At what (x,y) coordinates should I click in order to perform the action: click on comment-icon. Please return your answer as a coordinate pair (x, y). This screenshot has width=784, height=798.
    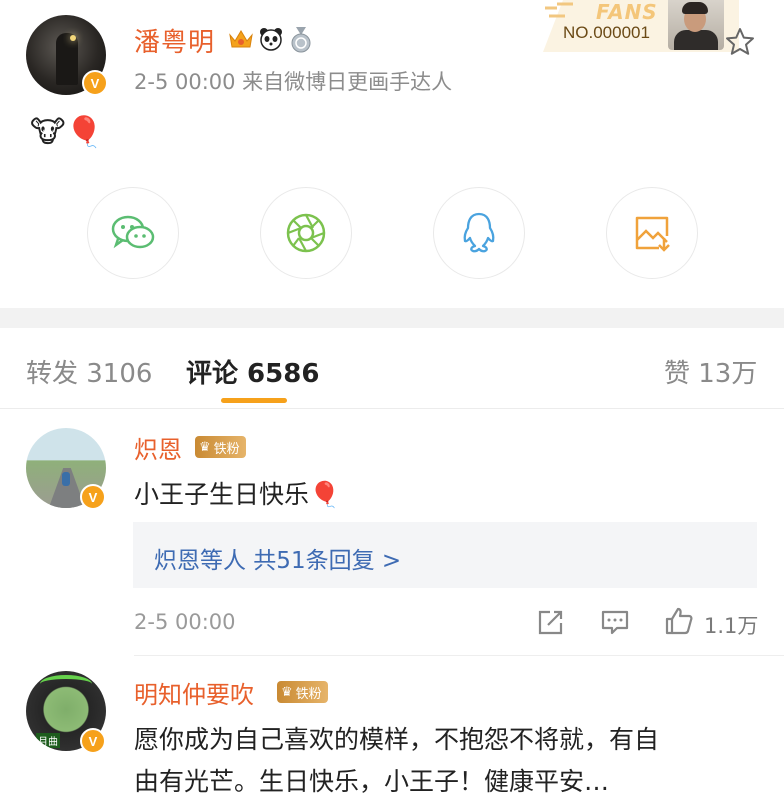
    Looking at the image, I should click on (615, 622).